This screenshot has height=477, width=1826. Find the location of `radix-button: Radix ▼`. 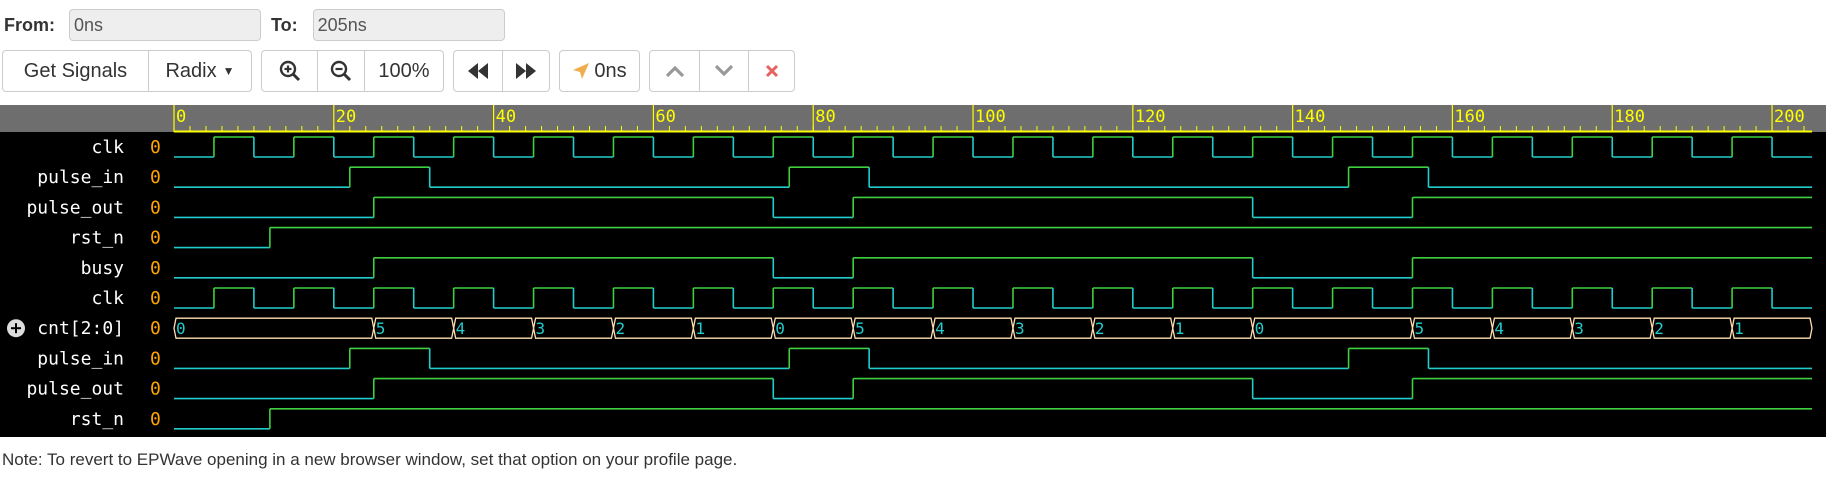

radix-button: Radix ▼ is located at coordinates (200, 71).